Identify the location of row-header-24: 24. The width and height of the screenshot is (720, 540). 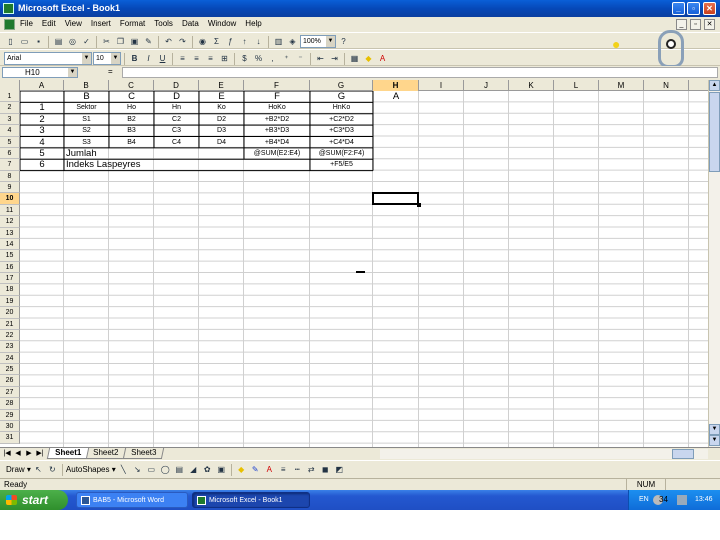
(10, 358).